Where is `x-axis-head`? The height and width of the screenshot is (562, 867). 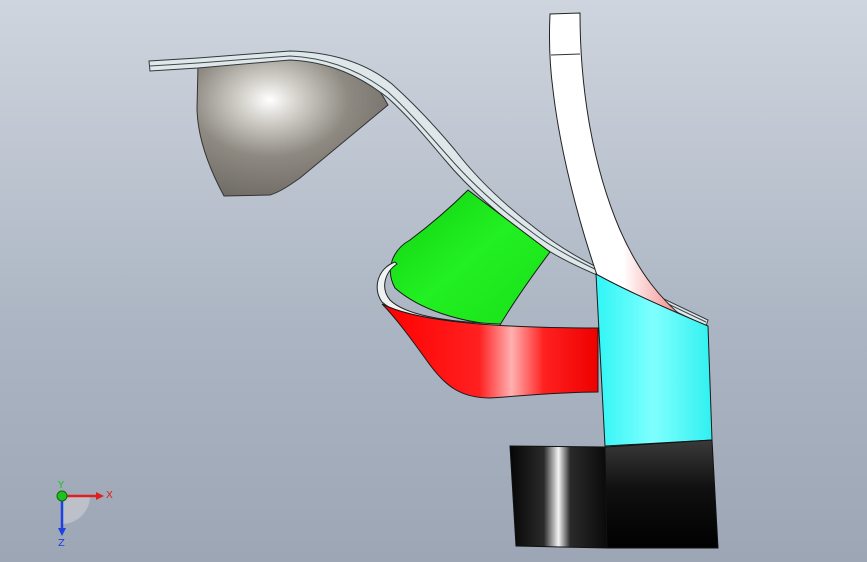
x-axis-head is located at coordinates (100, 496).